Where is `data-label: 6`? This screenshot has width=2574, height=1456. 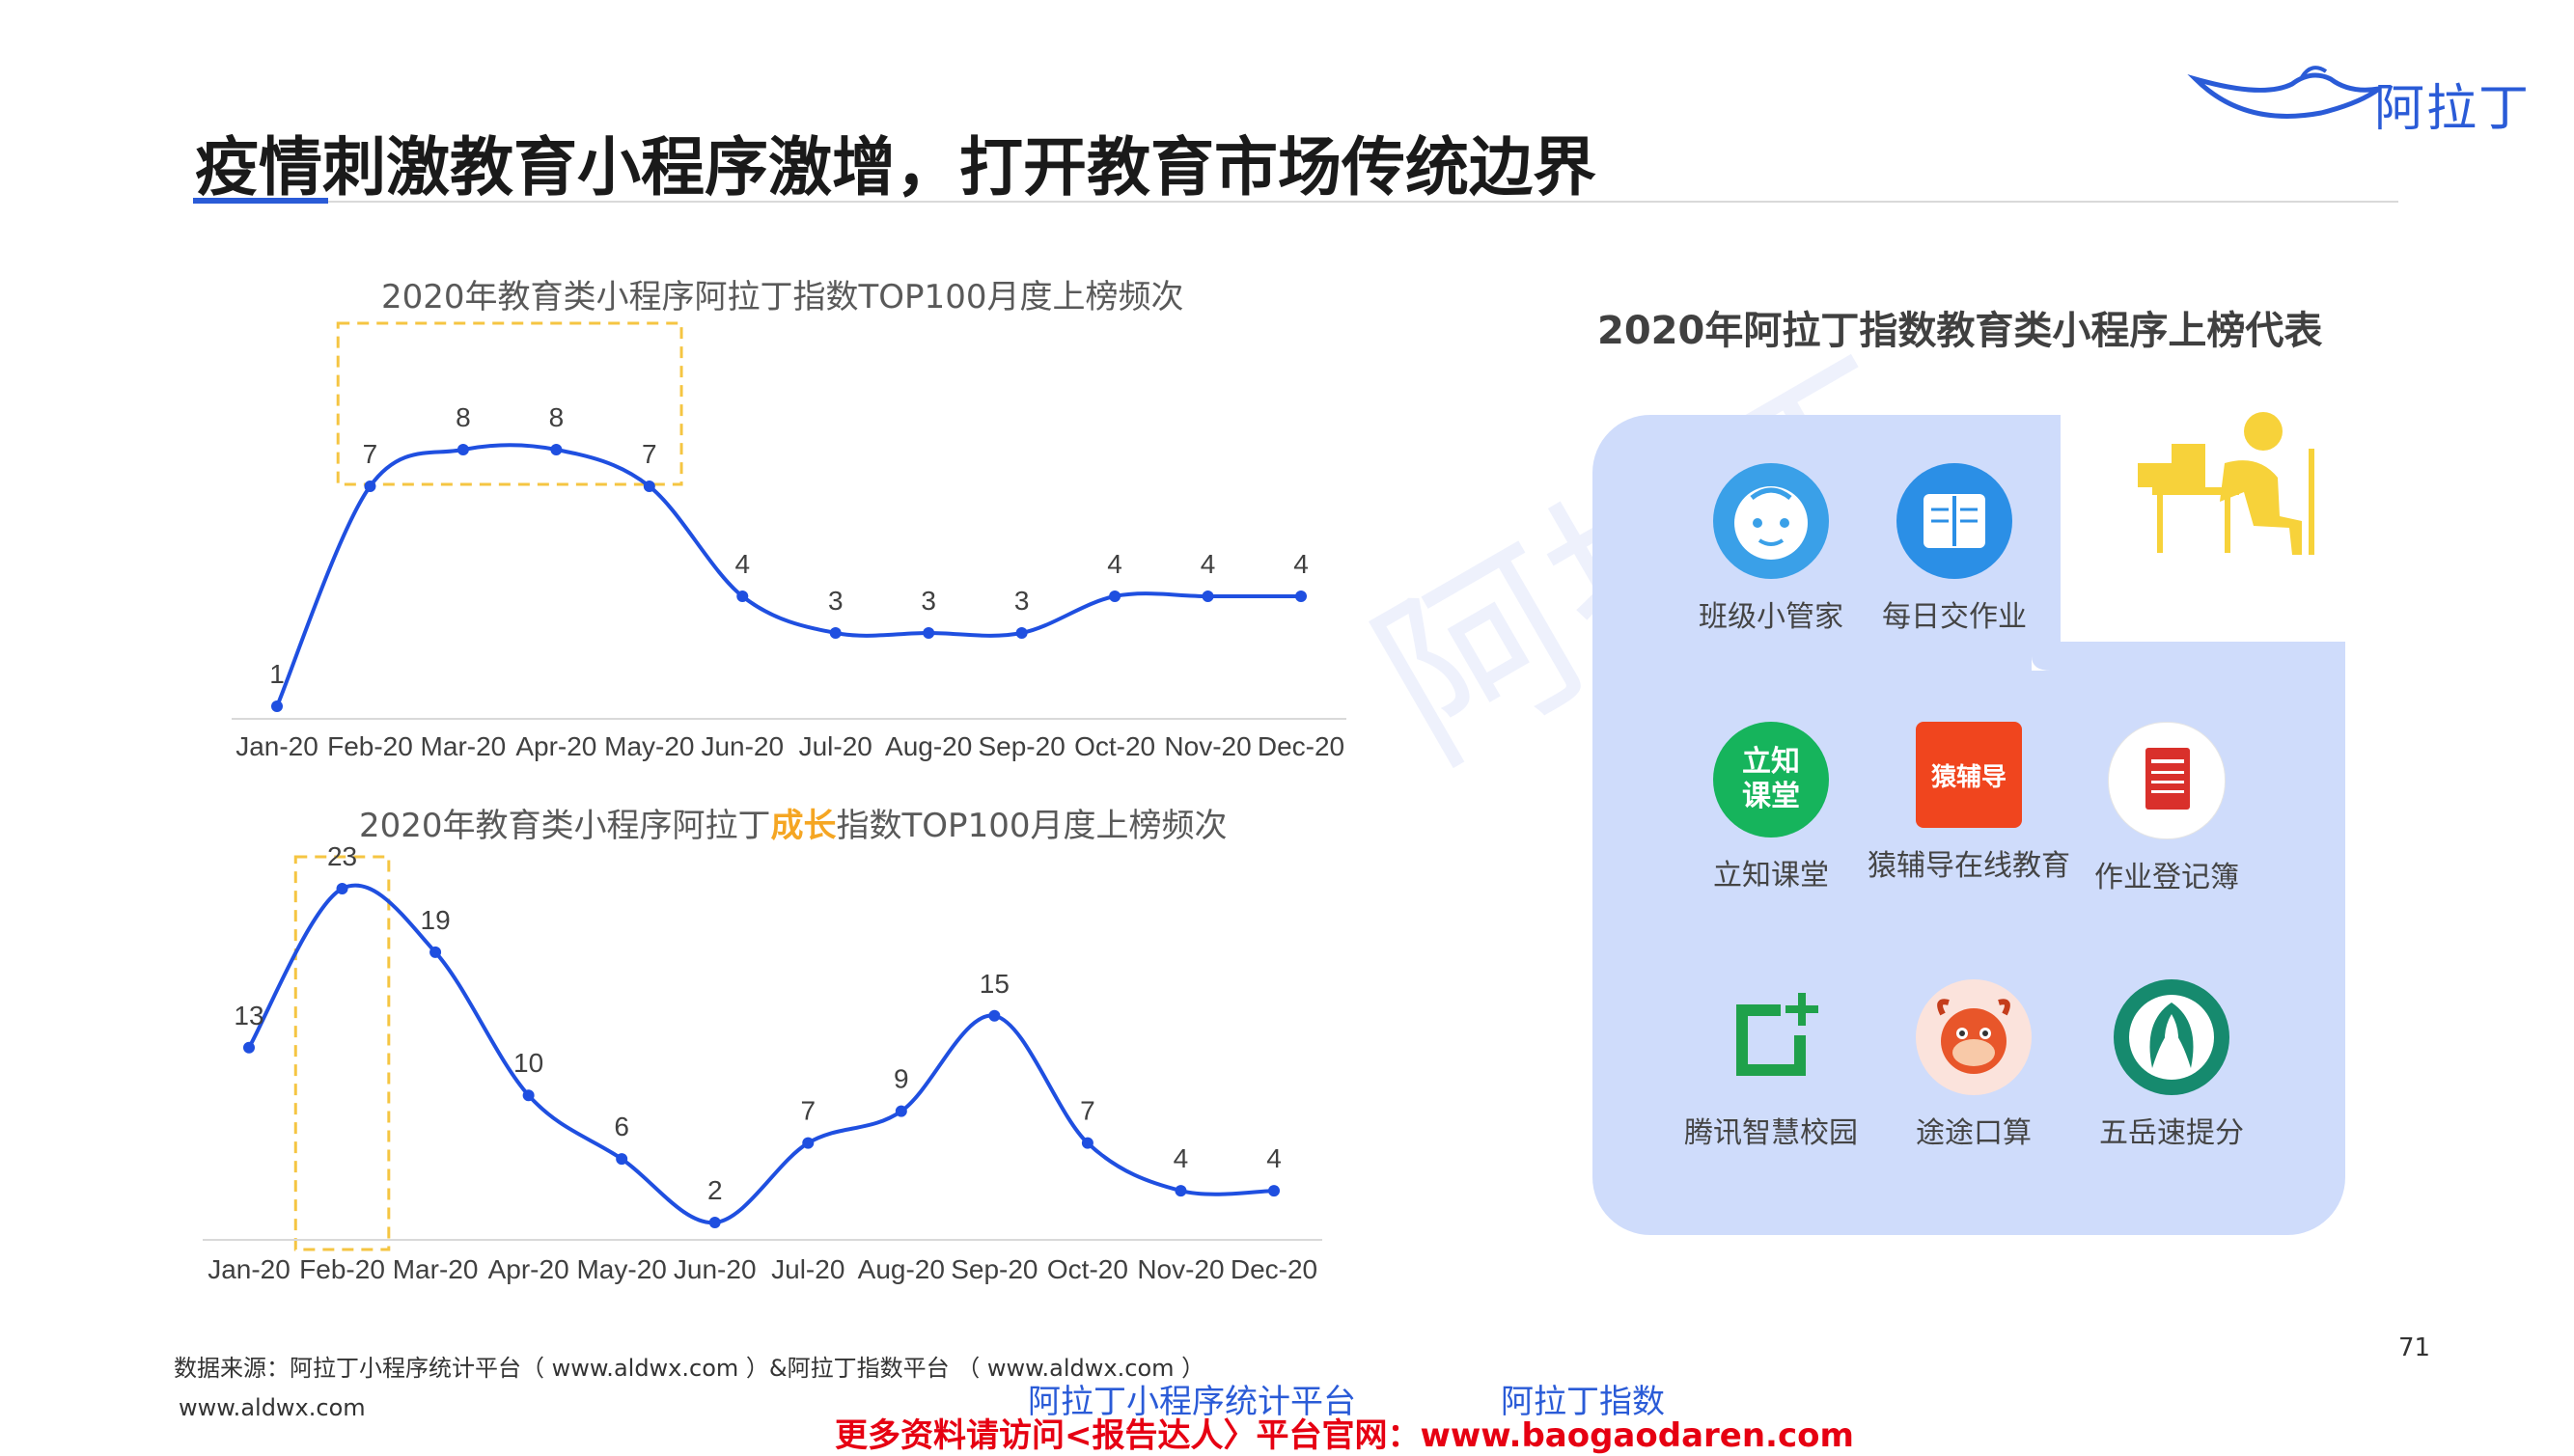 data-label: 6 is located at coordinates (622, 1127).